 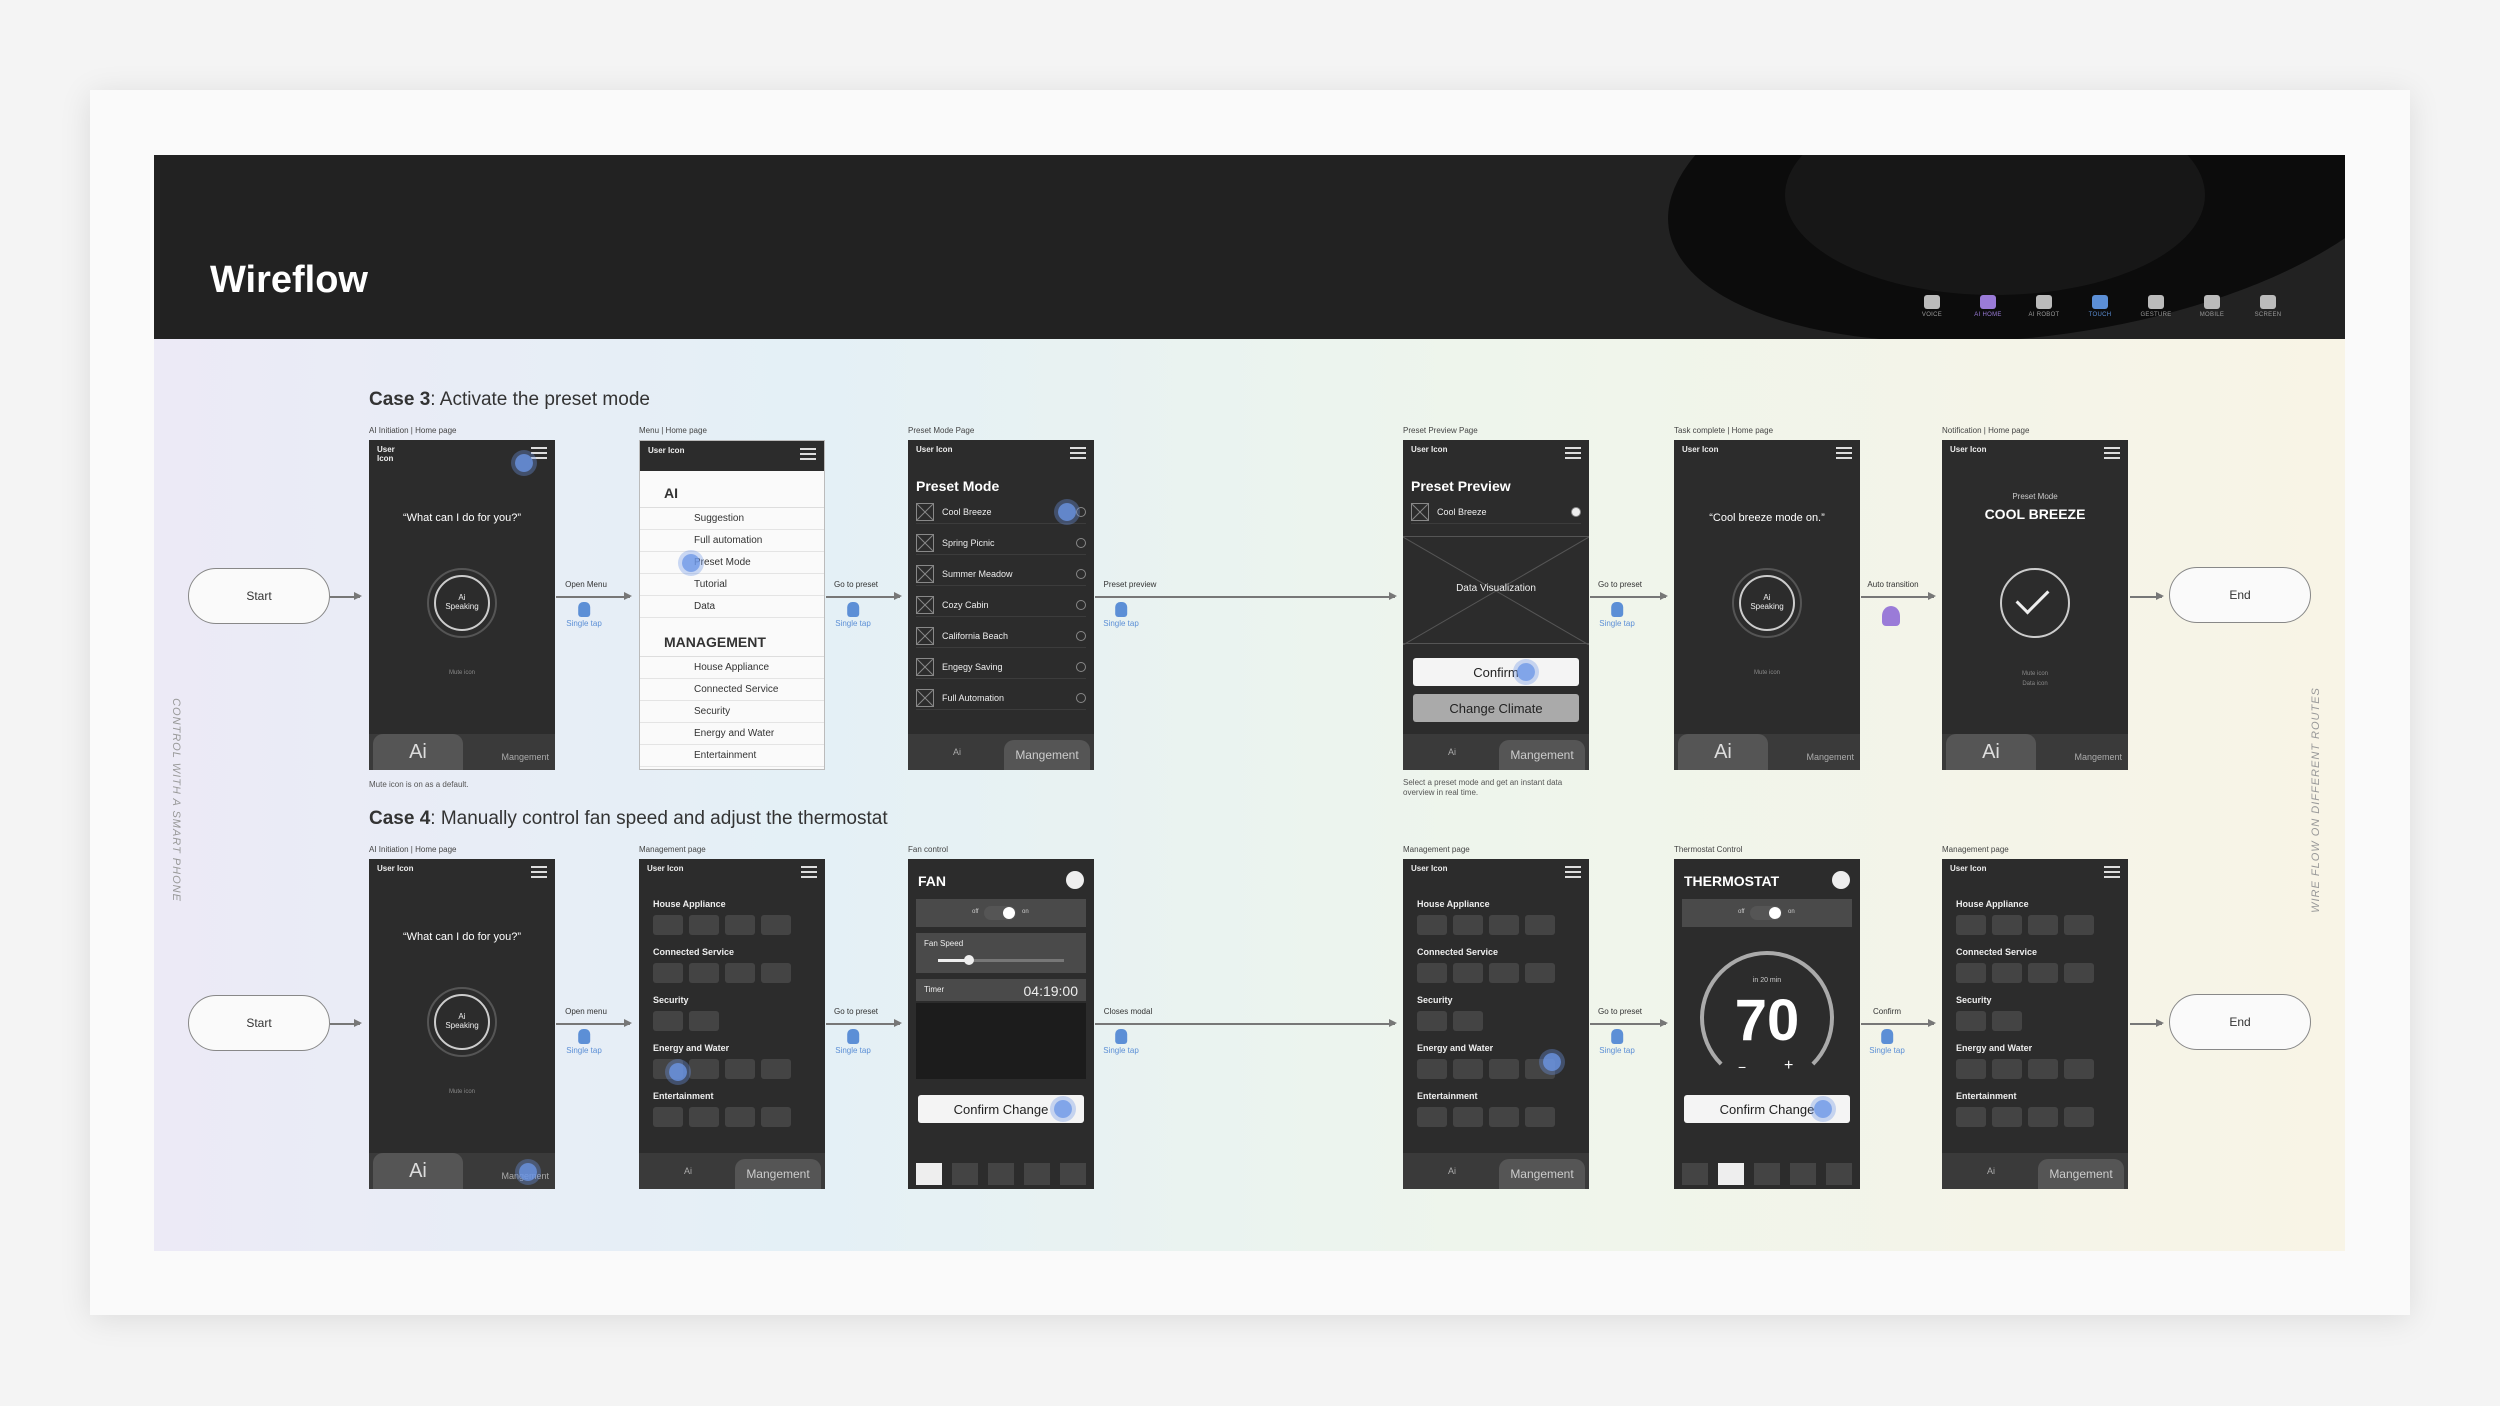 I want to click on menu-item: Entertainment, so click(x=732, y=756).